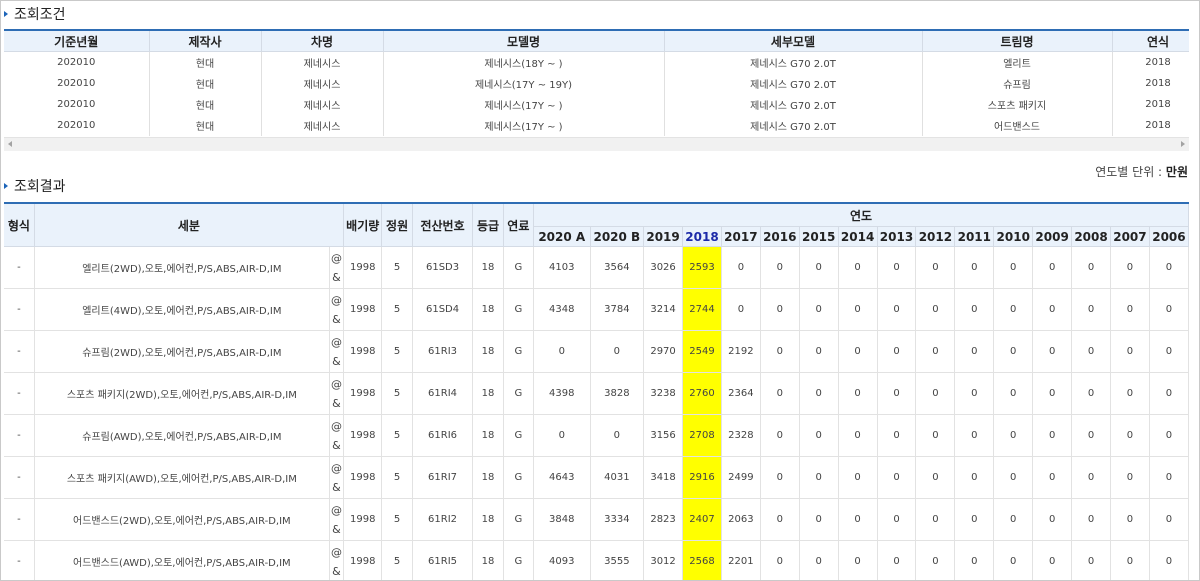 The width and height of the screenshot is (1200, 581). I want to click on cell-year-price: 2328, so click(741, 435).